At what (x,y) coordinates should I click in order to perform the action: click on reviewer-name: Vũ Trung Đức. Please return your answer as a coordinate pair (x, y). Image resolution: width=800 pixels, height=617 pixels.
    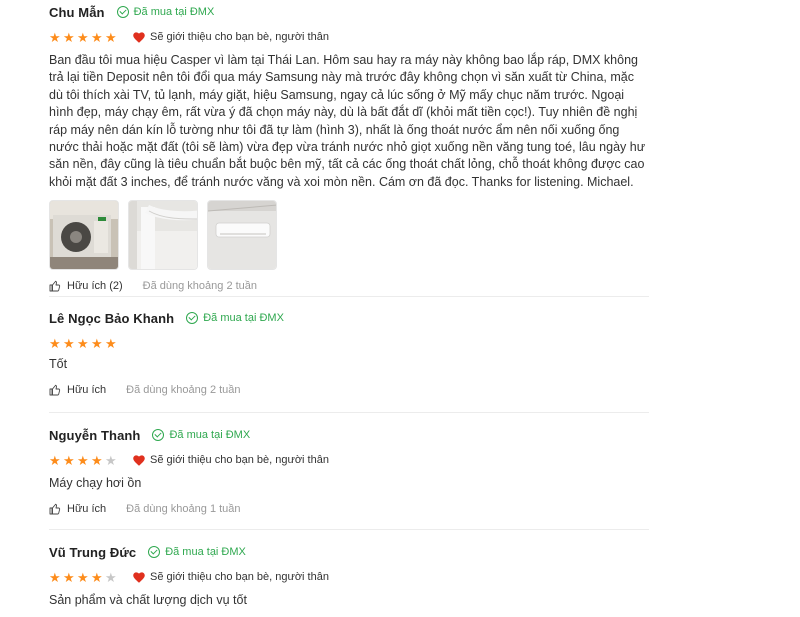
    Looking at the image, I should click on (93, 552).